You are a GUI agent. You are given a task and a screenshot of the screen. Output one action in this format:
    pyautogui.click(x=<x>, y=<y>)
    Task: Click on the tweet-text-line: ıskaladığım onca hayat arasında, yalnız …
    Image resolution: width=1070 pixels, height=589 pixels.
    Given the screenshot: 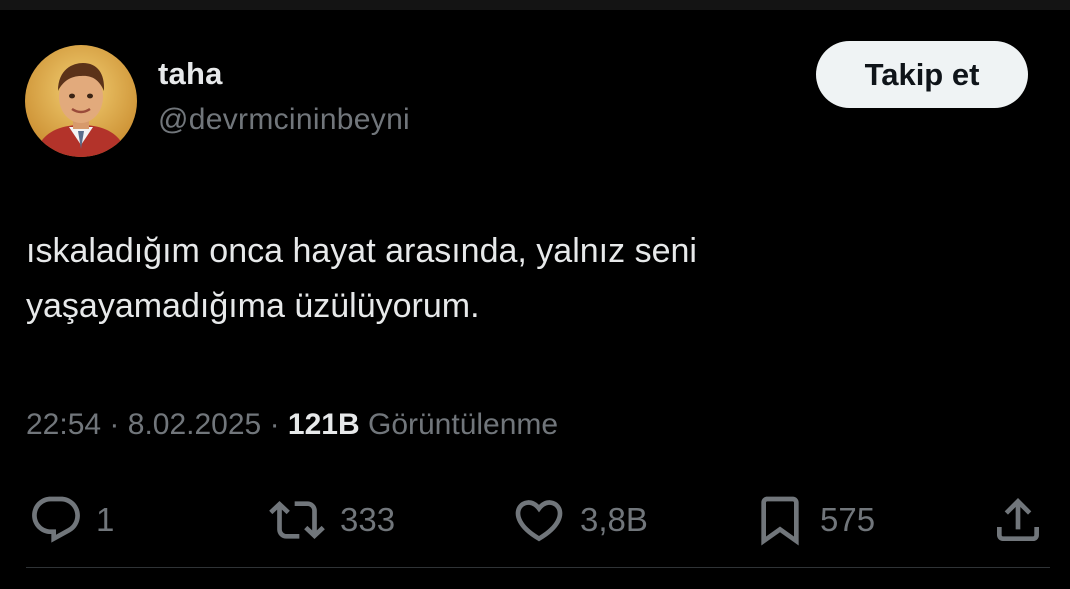 What is the action you would take?
    pyautogui.click(x=361, y=251)
    